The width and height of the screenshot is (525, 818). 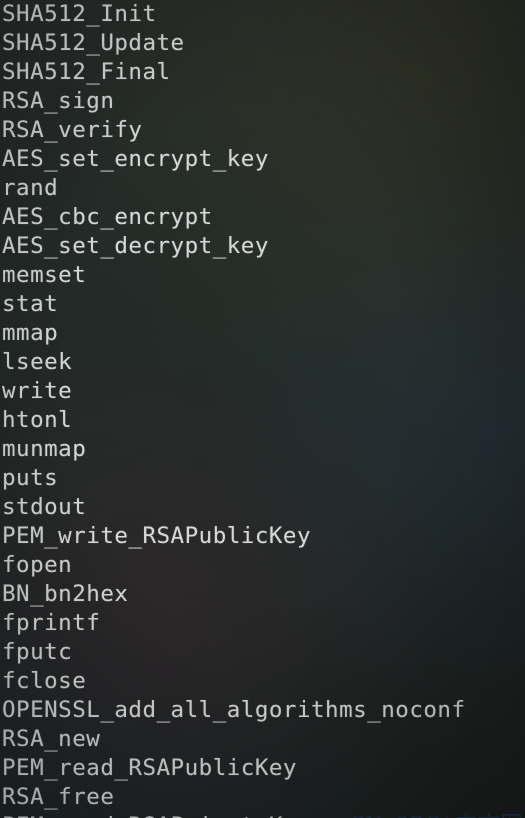 What do you see at coordinates (44, 449) in the screenshot?
I see `code-line: munmap` at bounding box center [44, 449].